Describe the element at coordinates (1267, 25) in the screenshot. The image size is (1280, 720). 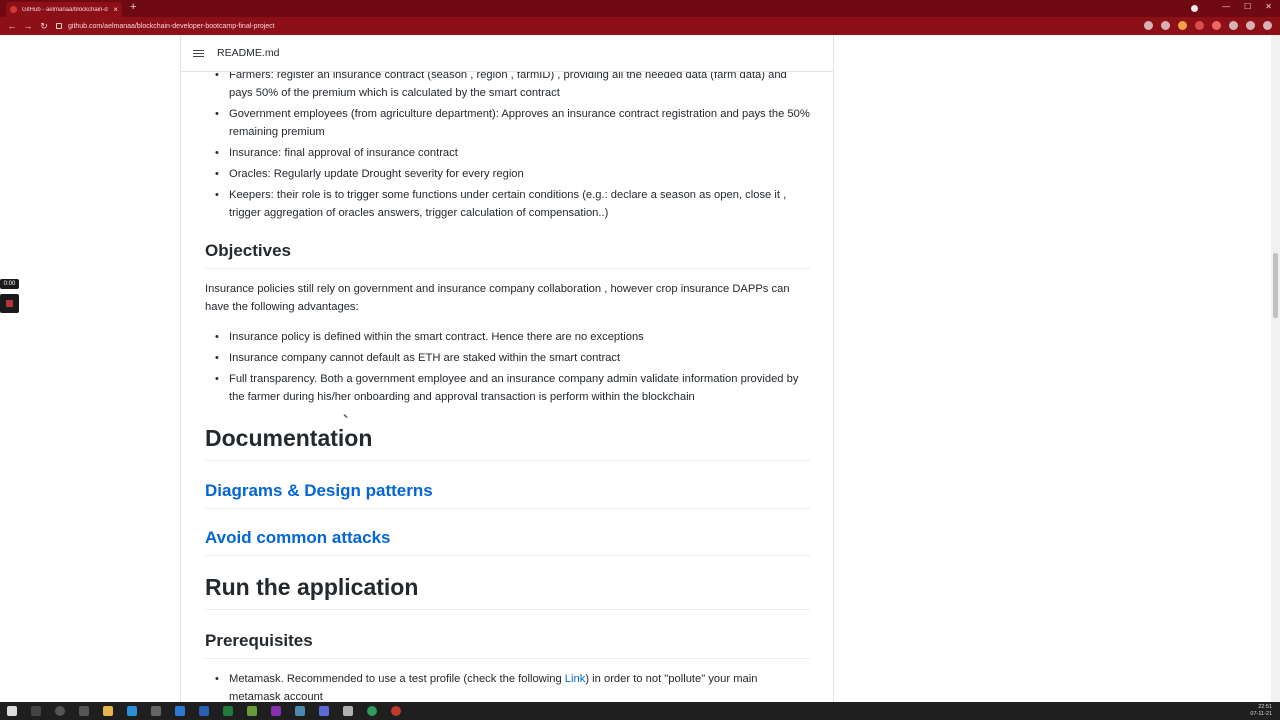
I see `menu-kebab-icon` at that location.